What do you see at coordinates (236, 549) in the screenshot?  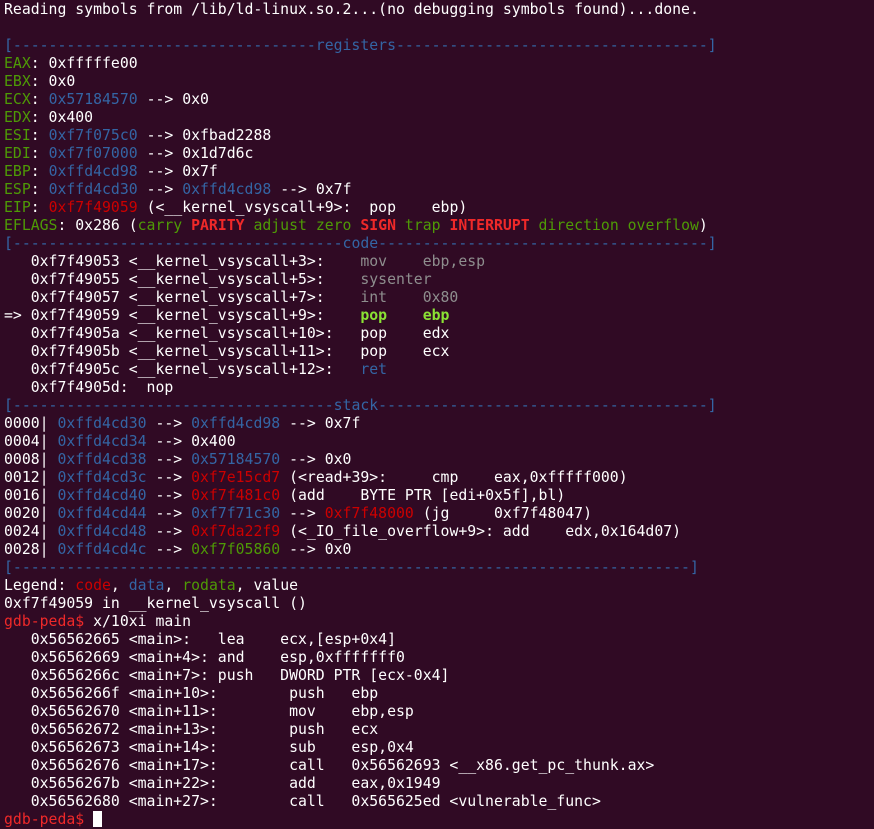 I see `terminal-text-value-rodata: 0xf7f05860` at bounding box center [236, 549].